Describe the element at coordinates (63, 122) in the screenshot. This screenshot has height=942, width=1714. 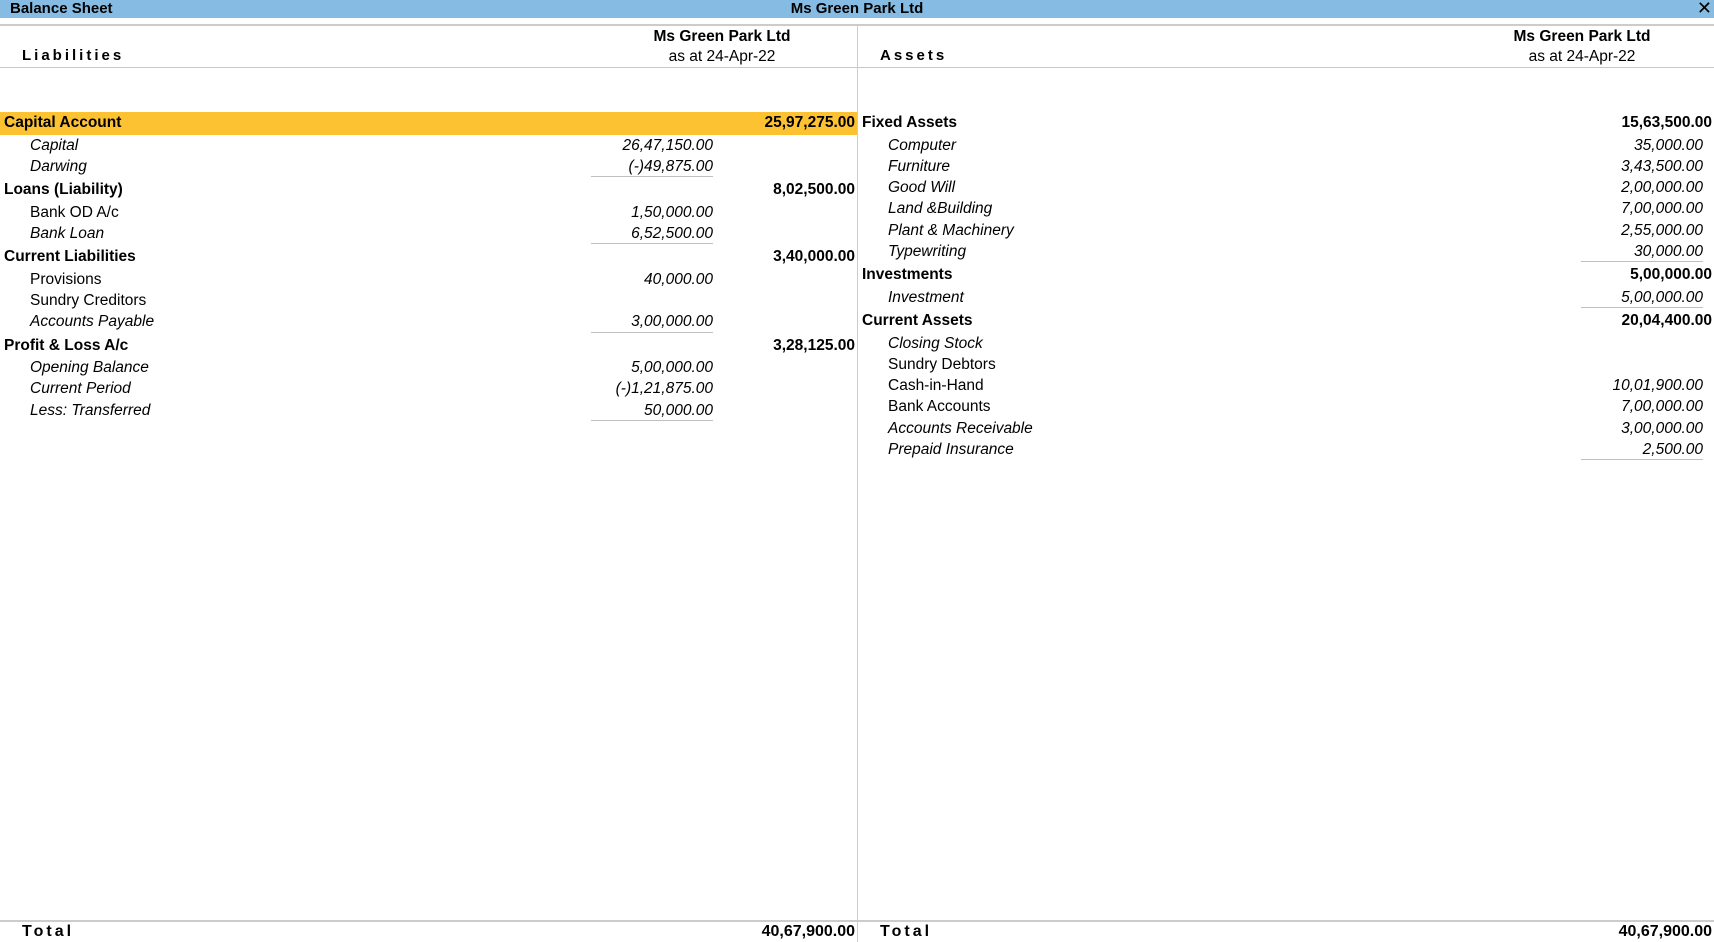
I see `group-name: Capital Account` at that location.